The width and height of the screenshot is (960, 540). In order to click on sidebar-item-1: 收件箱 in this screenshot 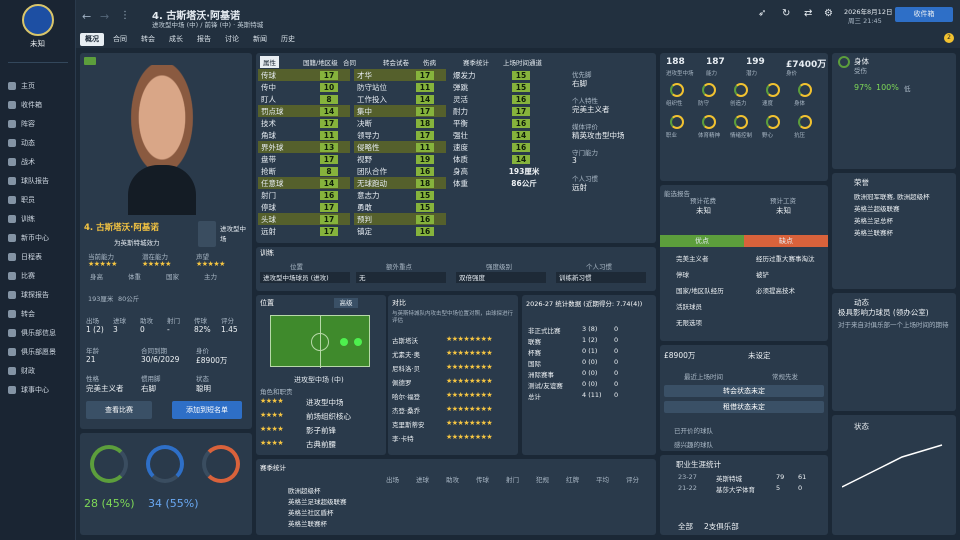, I will do `click(38, 105)`.